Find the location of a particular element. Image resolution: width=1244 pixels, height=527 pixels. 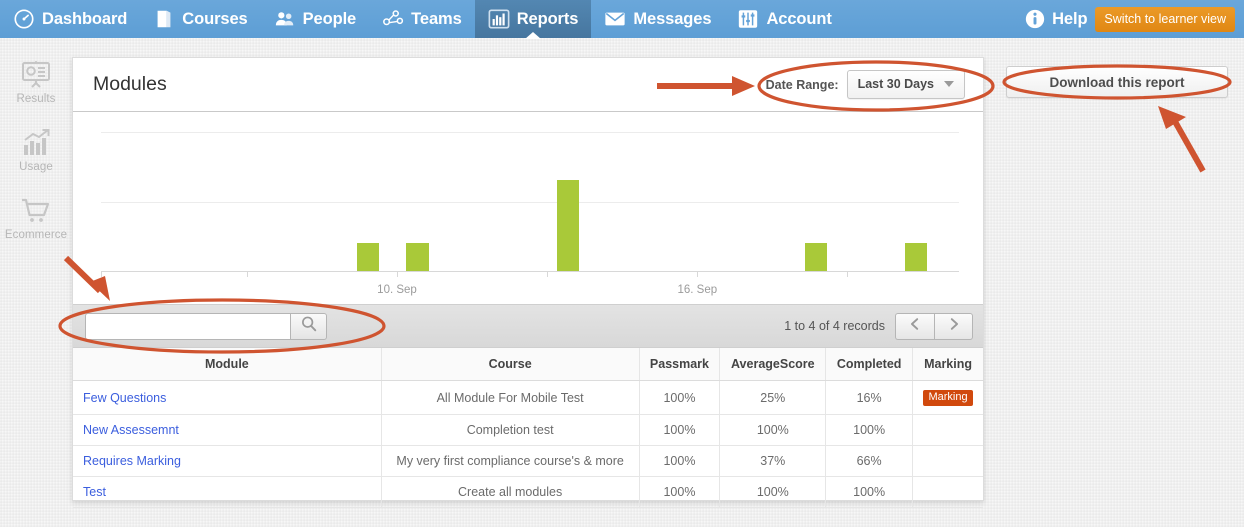

nav-label: People is located at coordinates (329, 18).